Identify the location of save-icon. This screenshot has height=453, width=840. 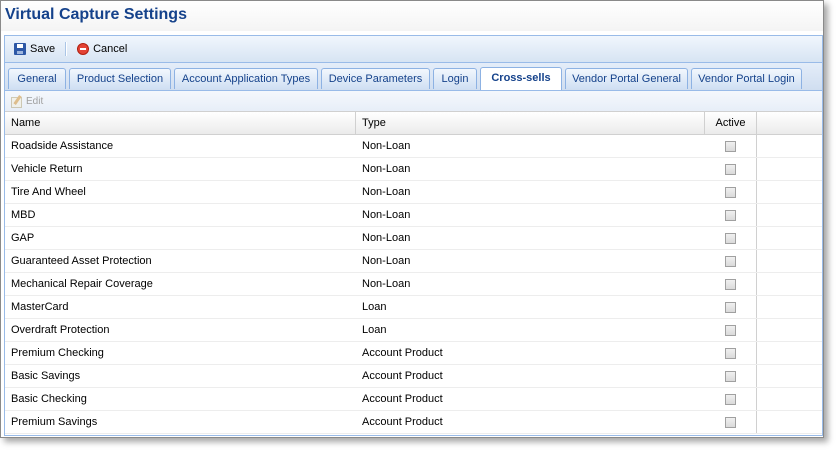
(20, 49).